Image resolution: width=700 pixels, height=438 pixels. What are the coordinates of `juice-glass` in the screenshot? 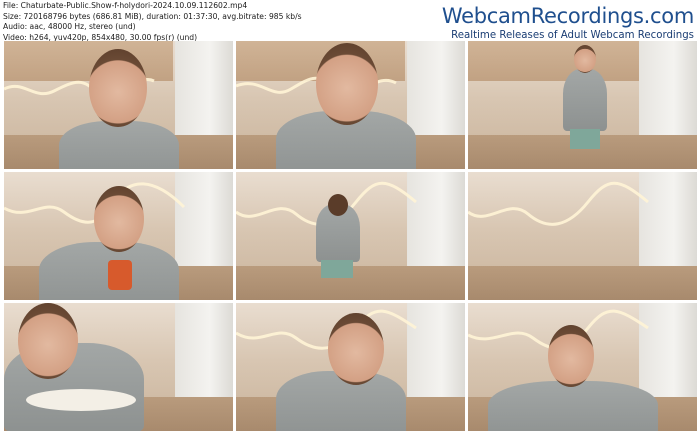 It's located at (120, 275).